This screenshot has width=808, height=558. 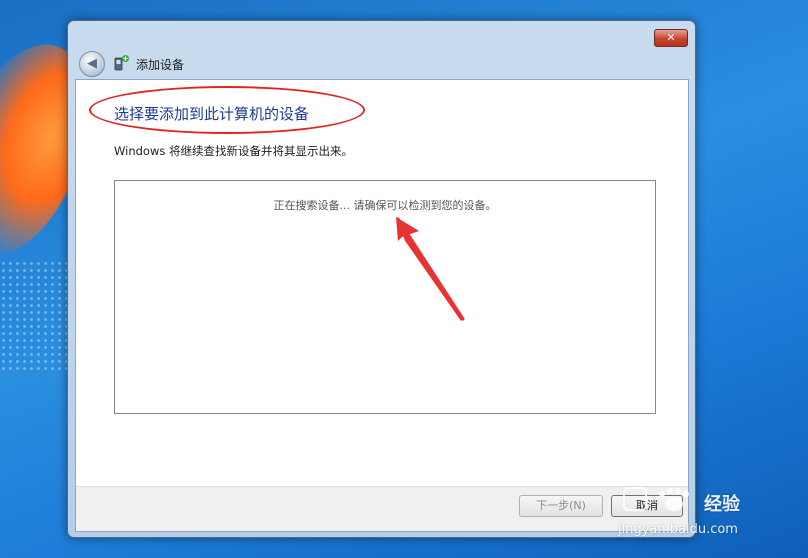 I want to click on navigation-bar: ◀ 添加设备, so click(x=376, y=65).